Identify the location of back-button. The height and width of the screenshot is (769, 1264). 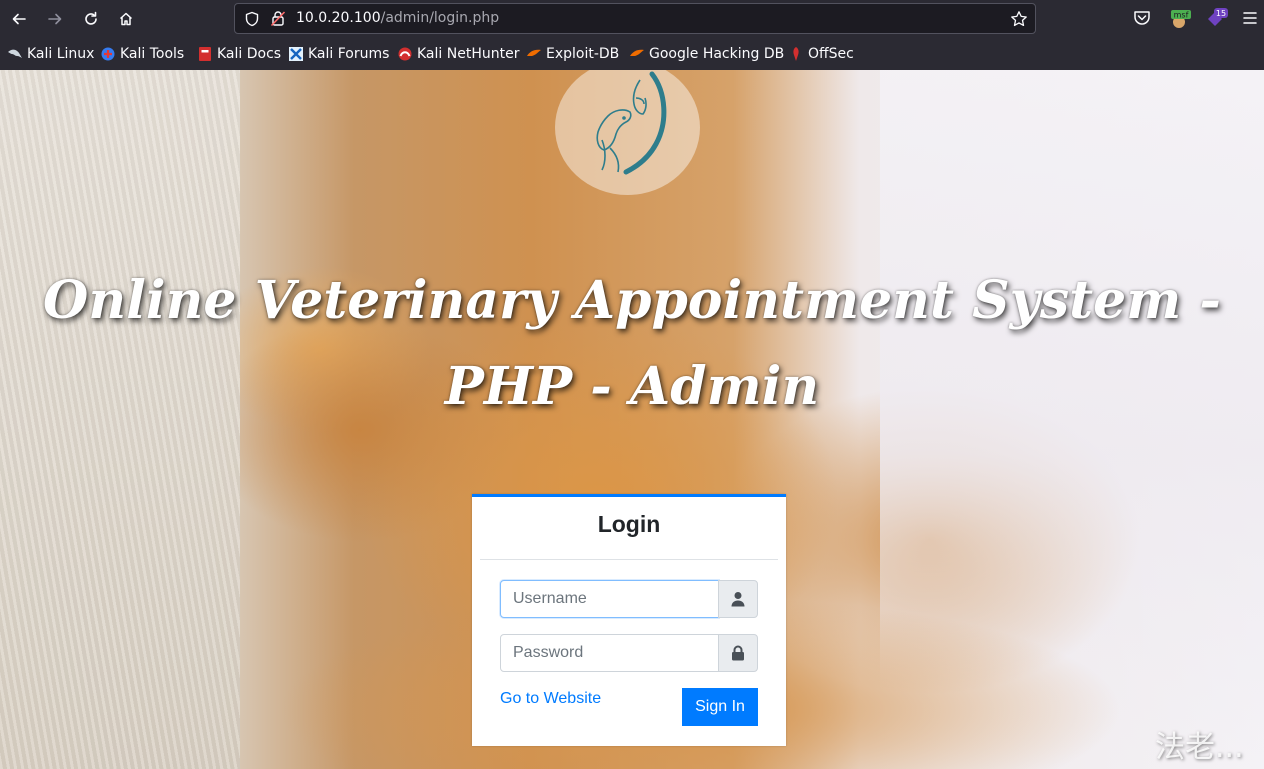
(19, 19).